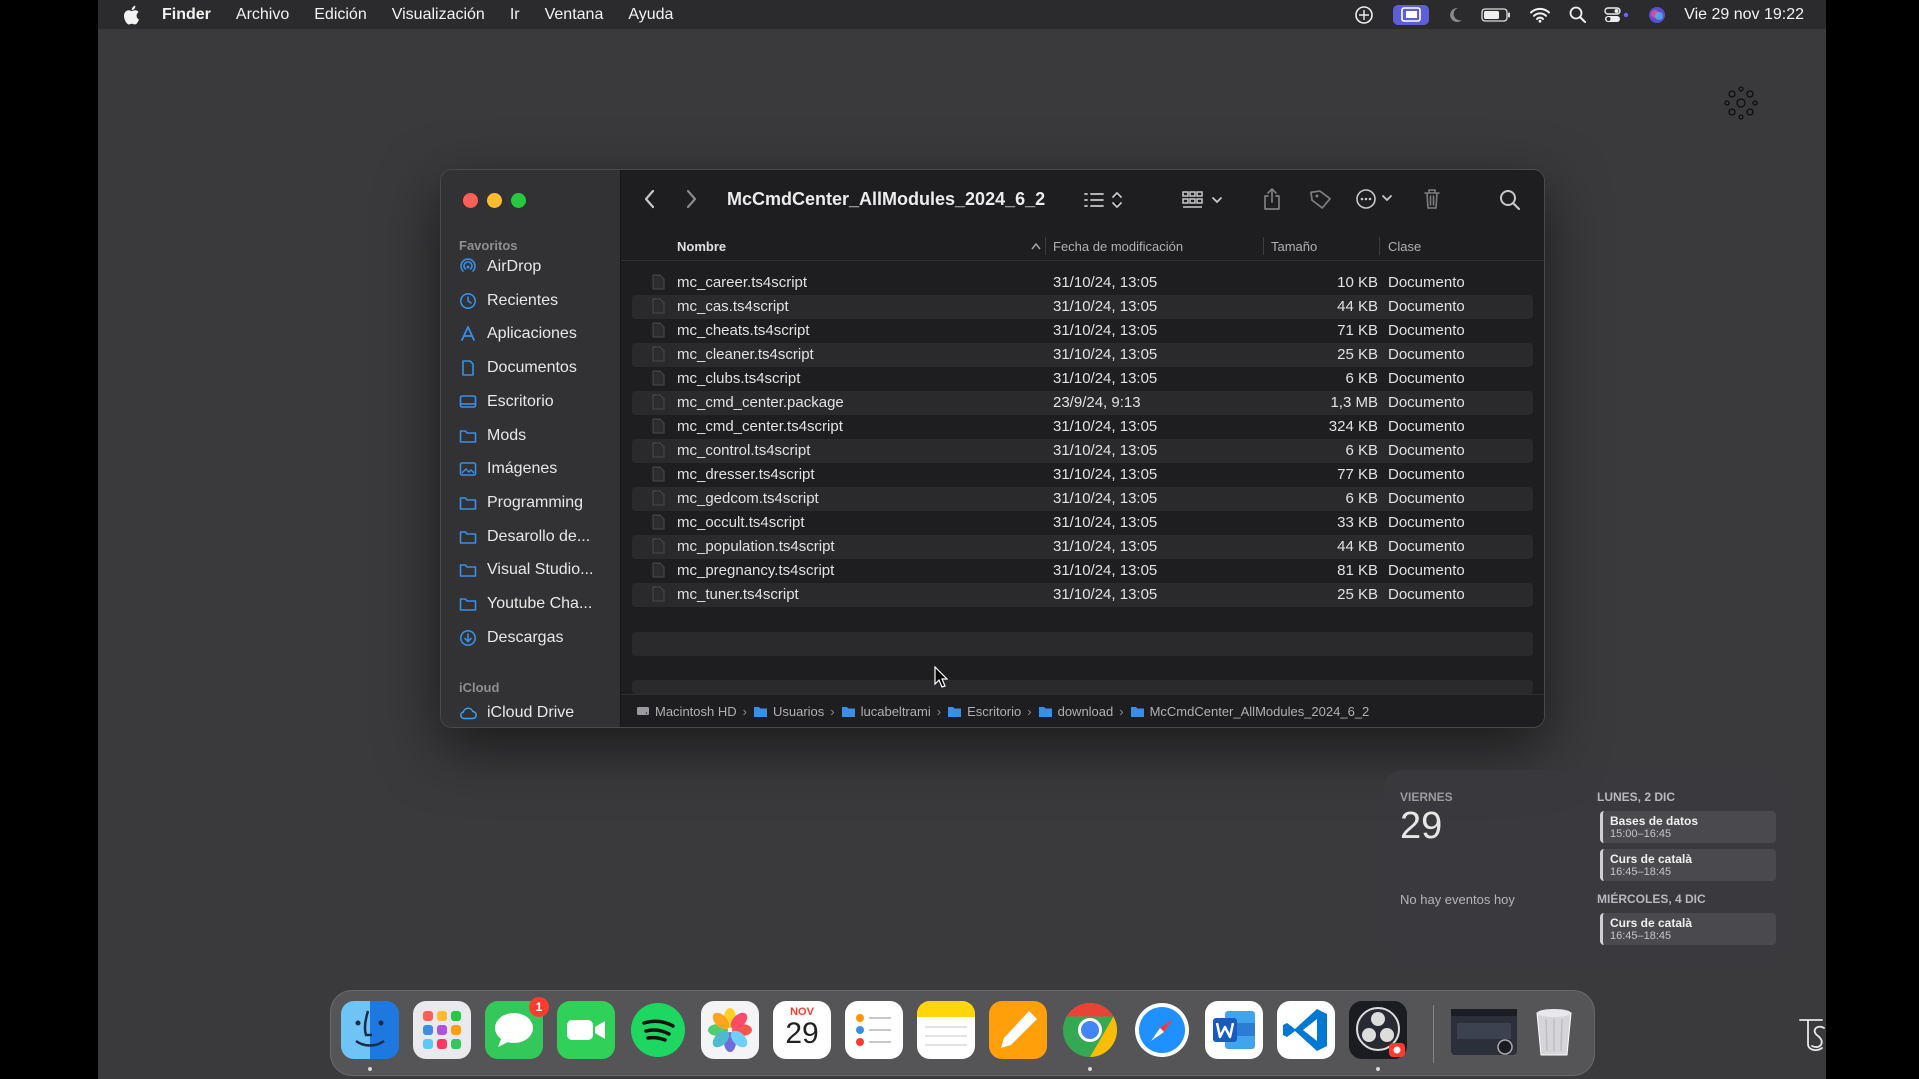 This screenshot has width=1919, height=1079. What do you see at coordinates (516, 713) in the screenshot?
I see `sidebar-item-icloud-drive: iCloud Drive` at bounding box center [516, 713].